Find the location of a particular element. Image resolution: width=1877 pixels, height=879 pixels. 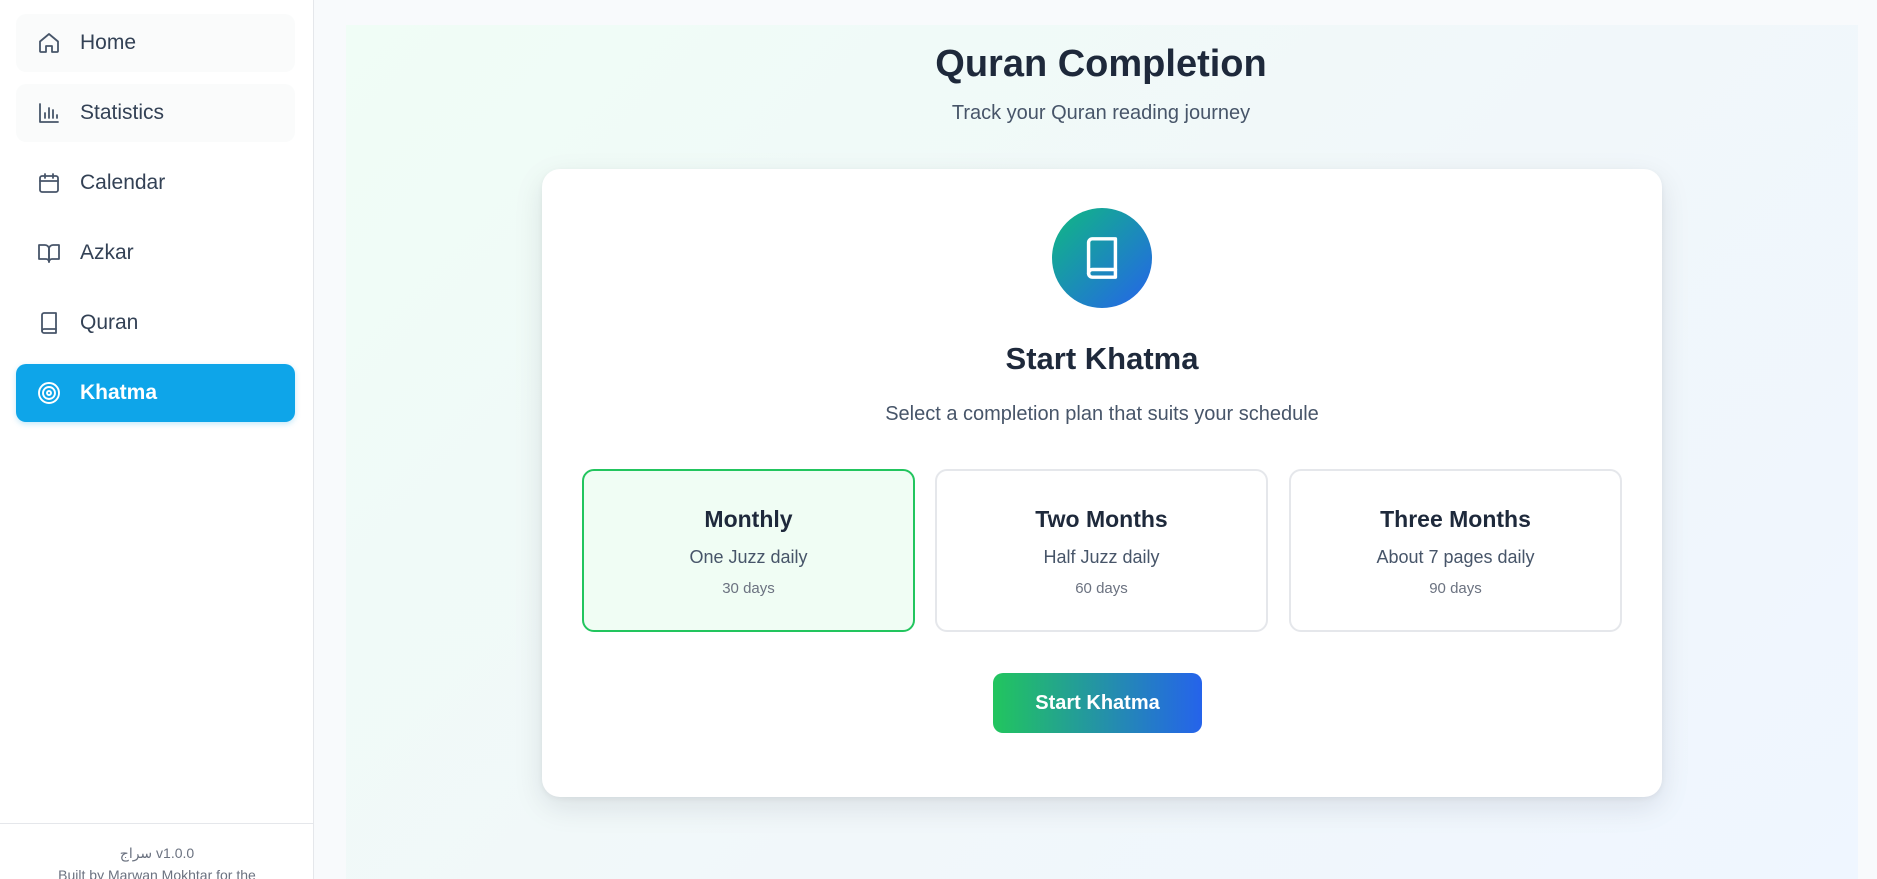

sidebar-item-label: Calendar is located at coordinates (123, 182).